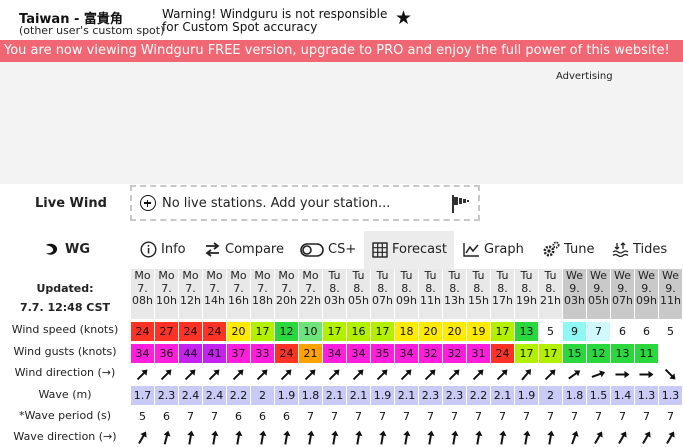 The image size is (683, 447). What do you see at coordinates (142, 331) in the screenshot?
I see `wind-speed-cell: 24` at bounding box center [142, 331].